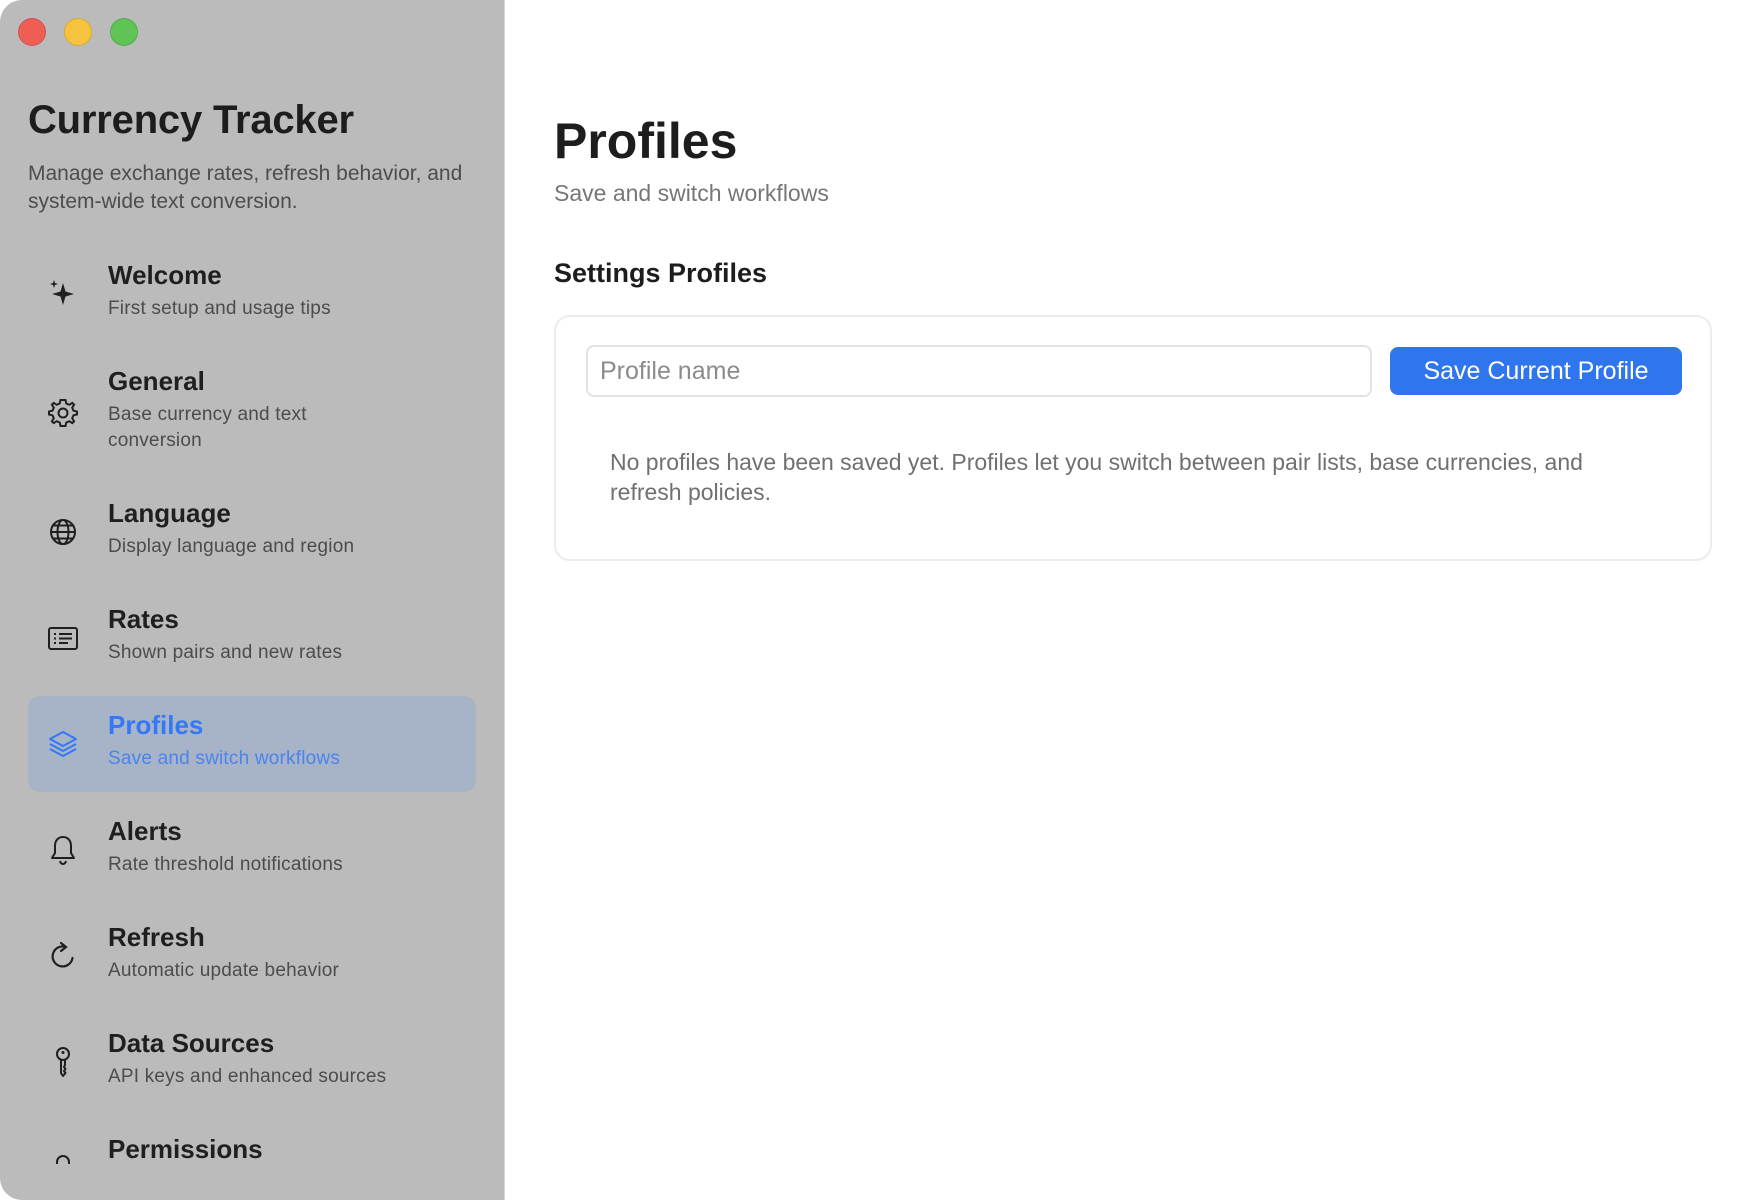 The height and width of the screenshot is (1200, 1760). Describe the element at coordinates (63, 294) in the screenshot. I see `sparkle-icon` at that location.